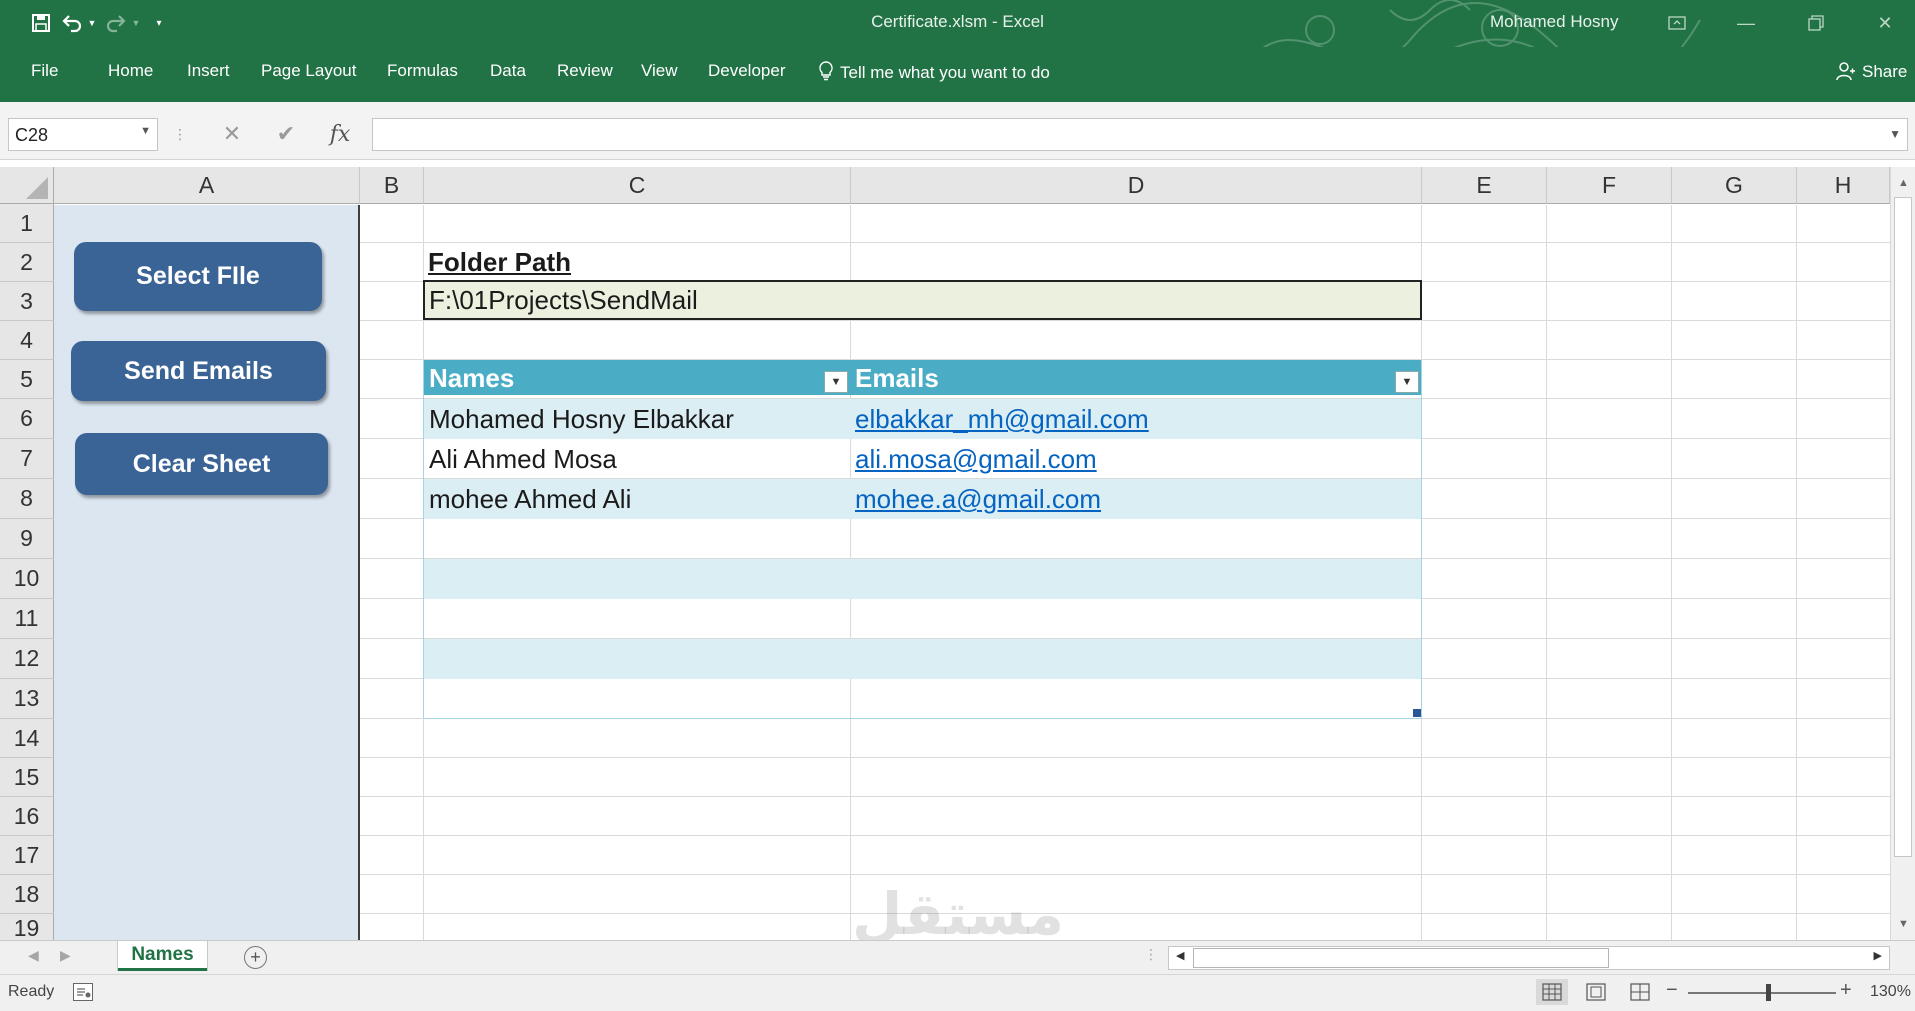  I want to click on row-header: 8, so click(27, 499).